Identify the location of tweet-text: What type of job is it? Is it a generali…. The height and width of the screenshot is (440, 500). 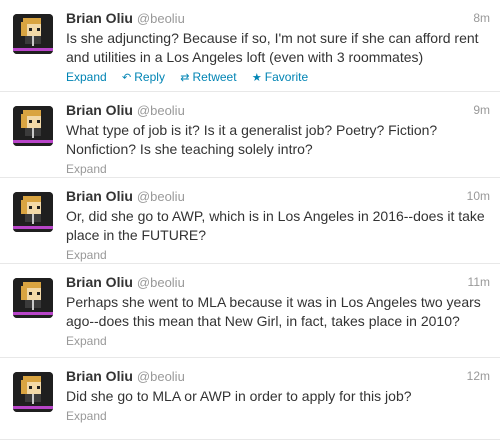
(252, 139).